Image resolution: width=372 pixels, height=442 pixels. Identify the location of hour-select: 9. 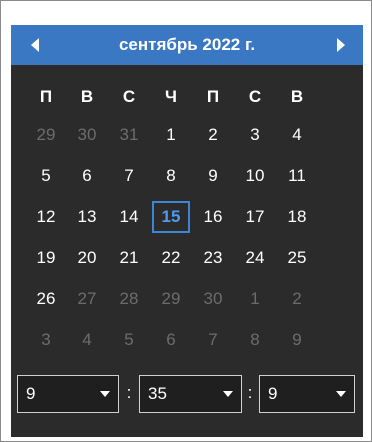
(68, 394).